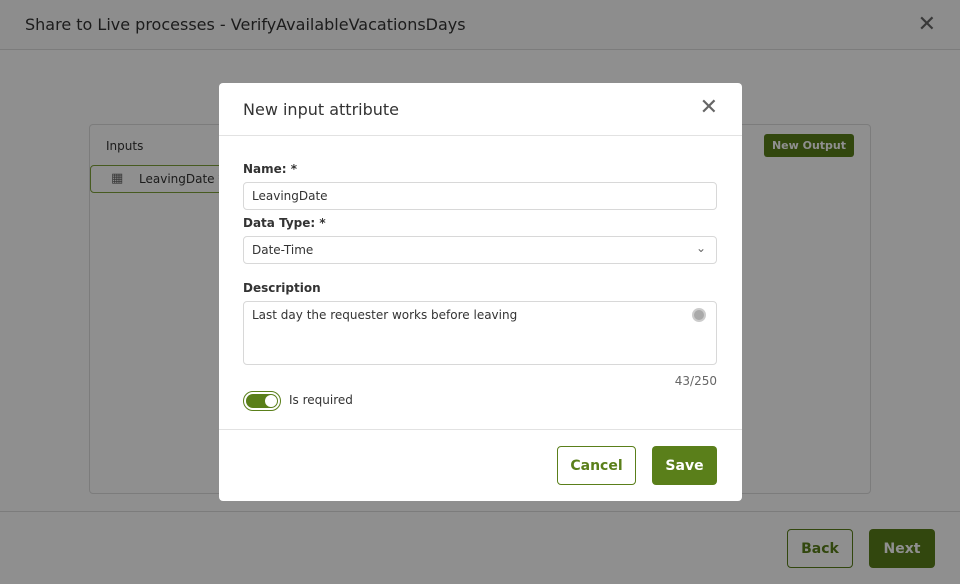 The width and height of the screenshot is (960, 584). What do you see at coordinates (271, 401) in the screenshot?
I see `toggle-knob` at bounding box center [271, 401].